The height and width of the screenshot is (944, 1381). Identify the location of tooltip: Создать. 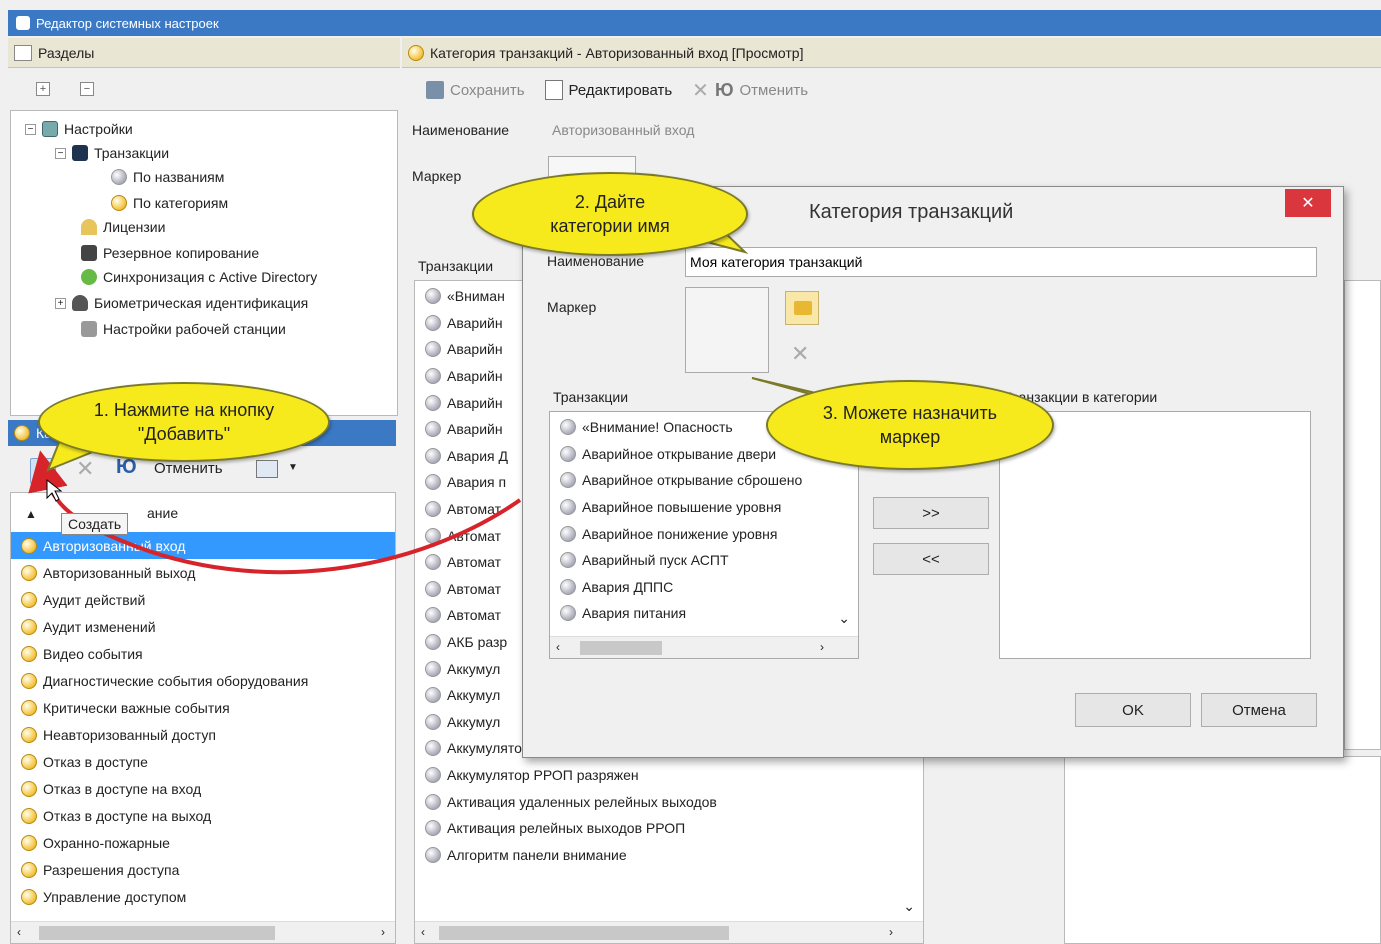
(95, 524).